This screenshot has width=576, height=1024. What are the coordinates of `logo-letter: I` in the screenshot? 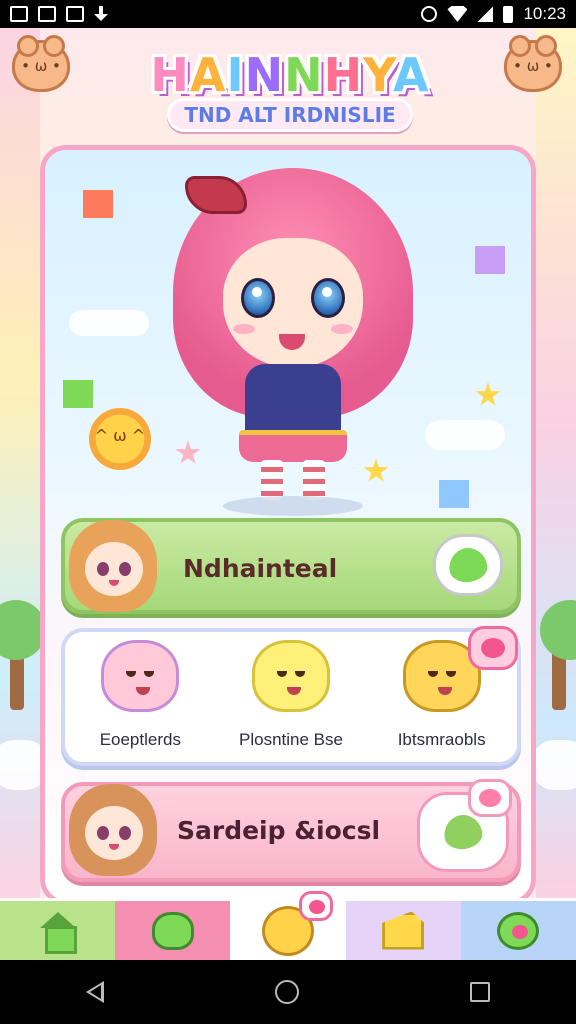 It's located at (235, 75).